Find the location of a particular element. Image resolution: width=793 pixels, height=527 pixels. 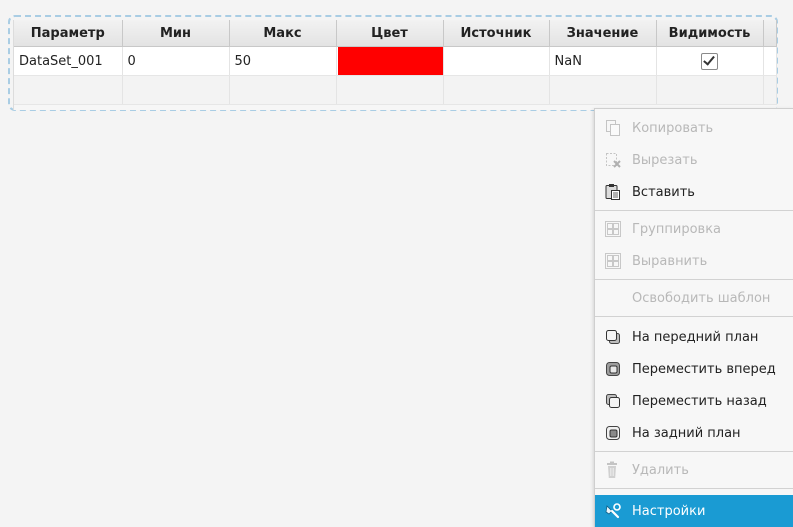

cell-visibility is located at coordinates (710, 61).